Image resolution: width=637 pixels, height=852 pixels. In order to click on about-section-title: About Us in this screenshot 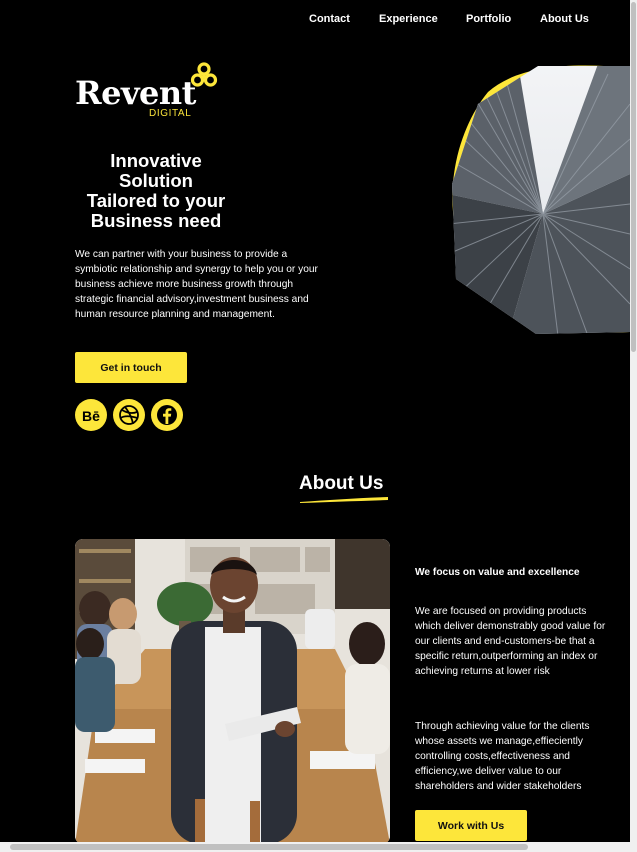, I will do `click(341, 483)`.